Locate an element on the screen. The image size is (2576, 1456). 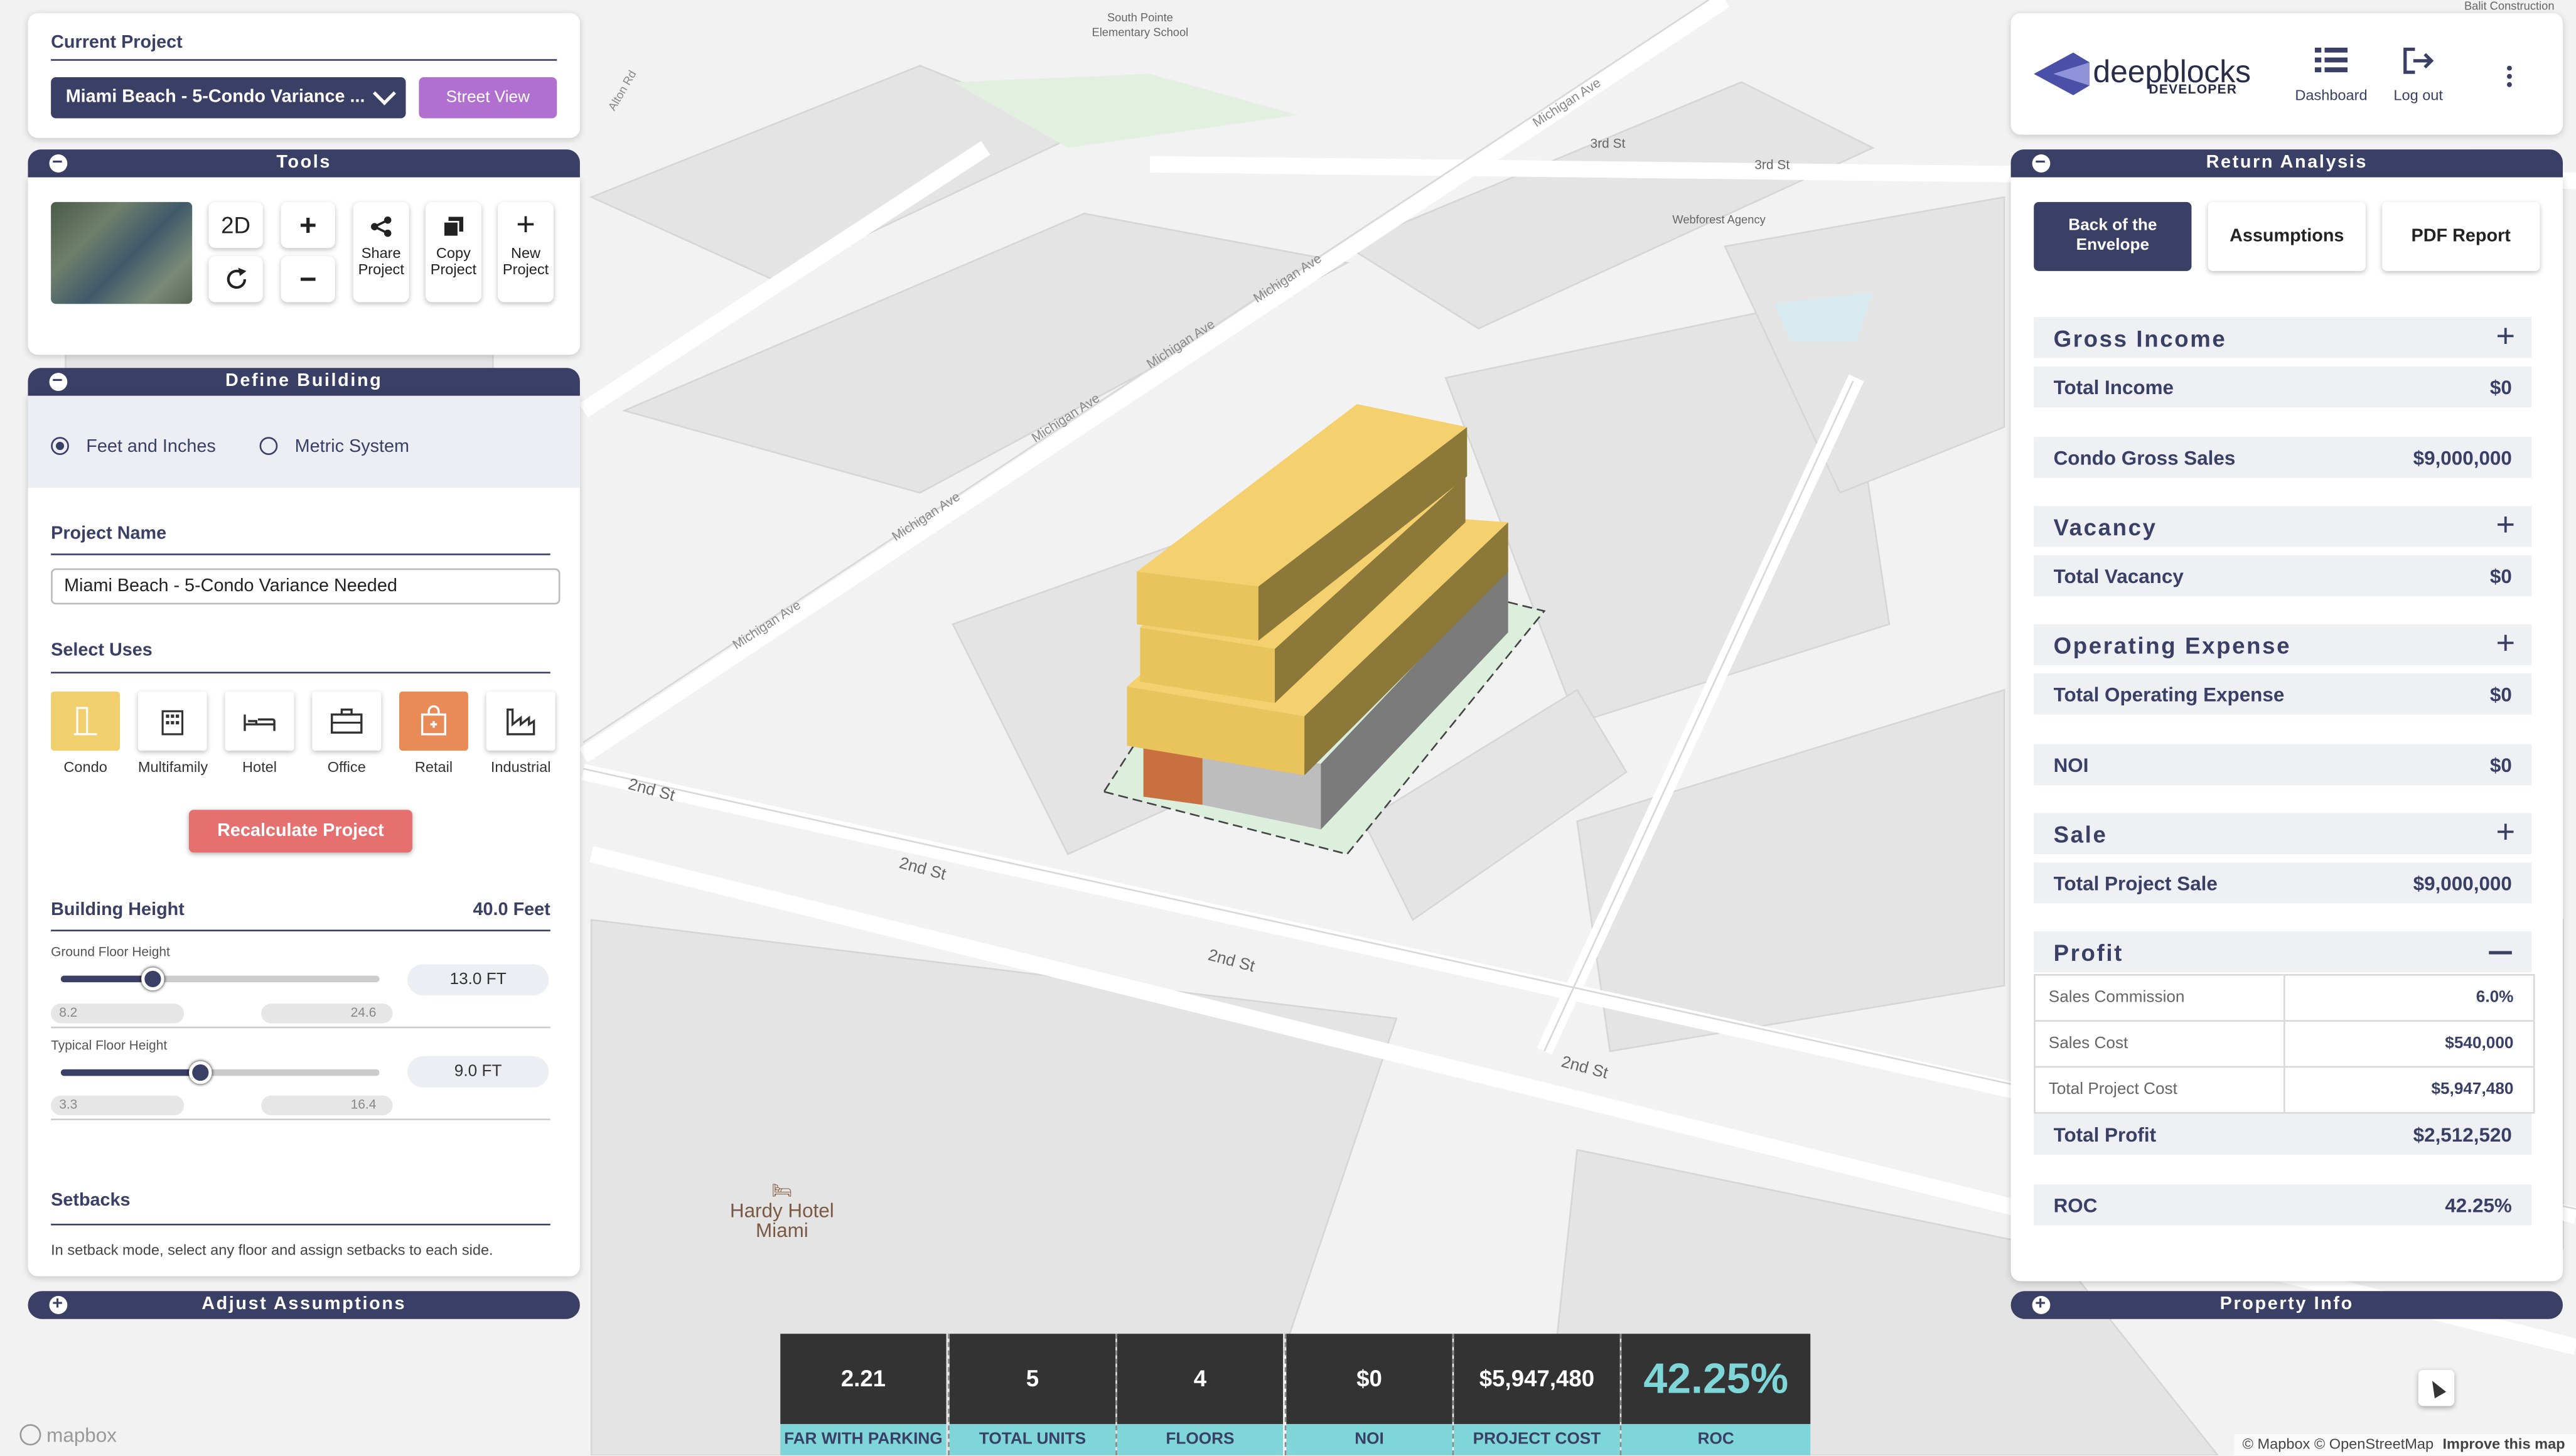
street-view-button: Street View is located at coordinates (488, 98).